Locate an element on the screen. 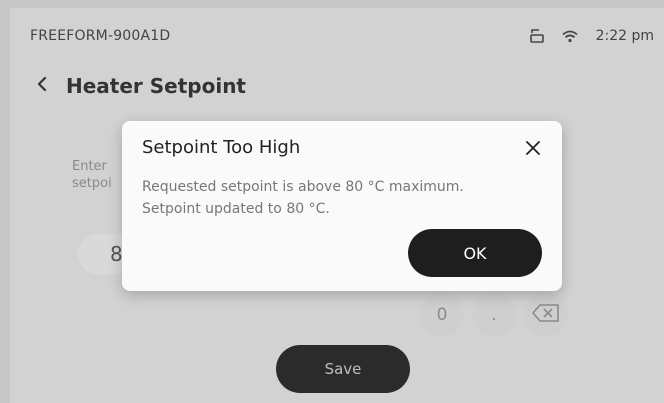 The image size is (664, 403). close-icon is located at coordinates (533, 149).